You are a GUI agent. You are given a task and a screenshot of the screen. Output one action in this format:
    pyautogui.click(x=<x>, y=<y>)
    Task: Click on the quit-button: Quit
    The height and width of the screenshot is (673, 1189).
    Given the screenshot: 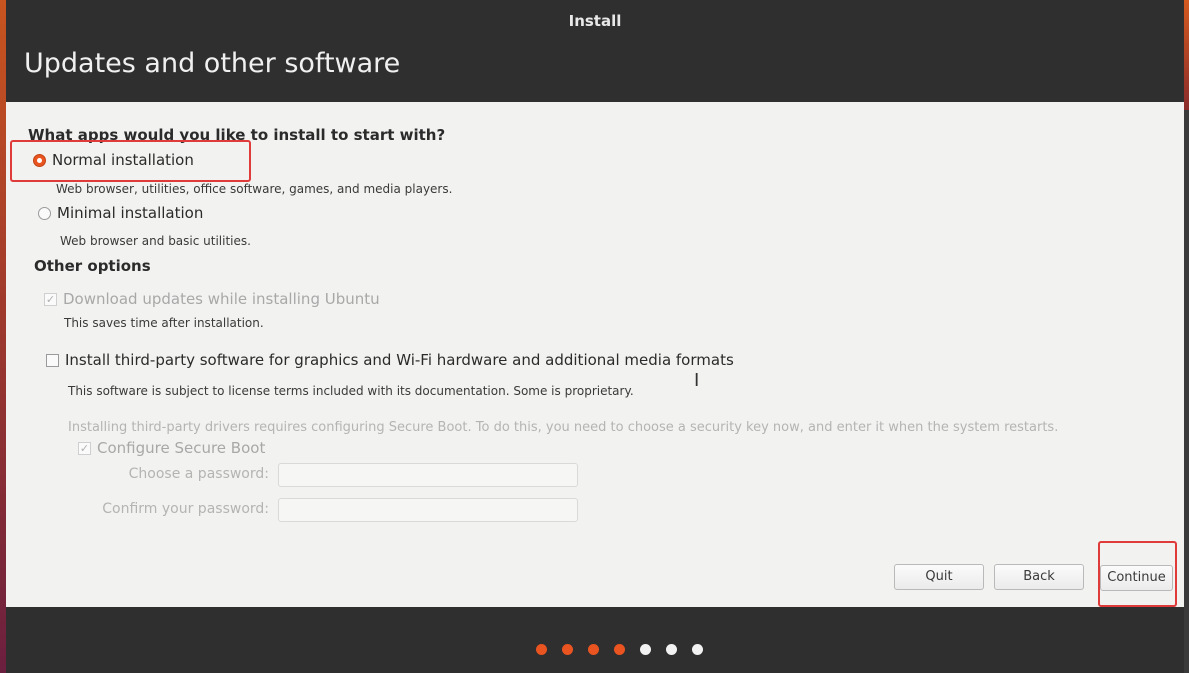 What is the action you would take?
    pyautogui.click(x=939, y=577)
    